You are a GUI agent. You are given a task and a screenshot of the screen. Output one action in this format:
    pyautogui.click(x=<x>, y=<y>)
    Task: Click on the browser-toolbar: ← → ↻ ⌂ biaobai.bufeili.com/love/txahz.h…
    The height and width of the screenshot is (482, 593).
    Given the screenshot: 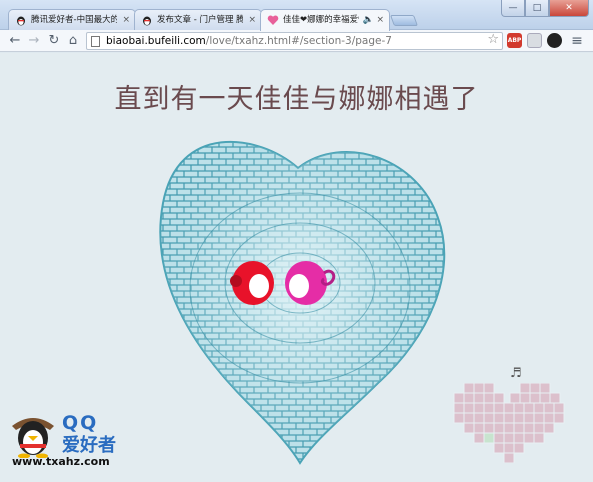 What is the action you would take?
    pyautogui.click(x=296, y=41)
    